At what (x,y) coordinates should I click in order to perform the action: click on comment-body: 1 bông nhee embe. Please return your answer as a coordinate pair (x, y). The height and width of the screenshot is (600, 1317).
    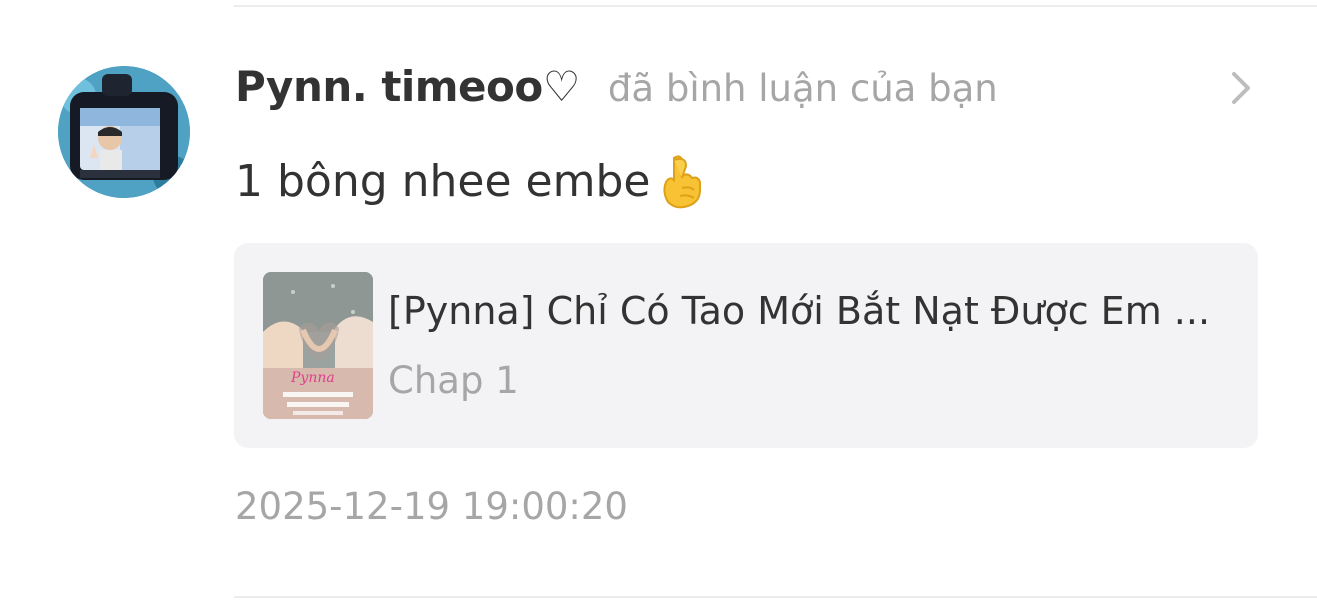
    Looking at the image, I should click on (443, 181).